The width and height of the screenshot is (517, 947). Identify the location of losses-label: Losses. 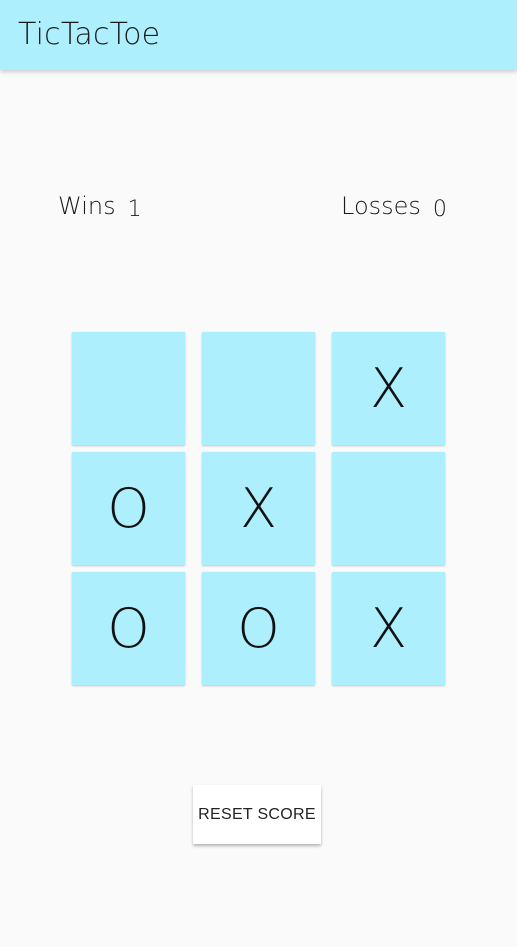
(381, 206).